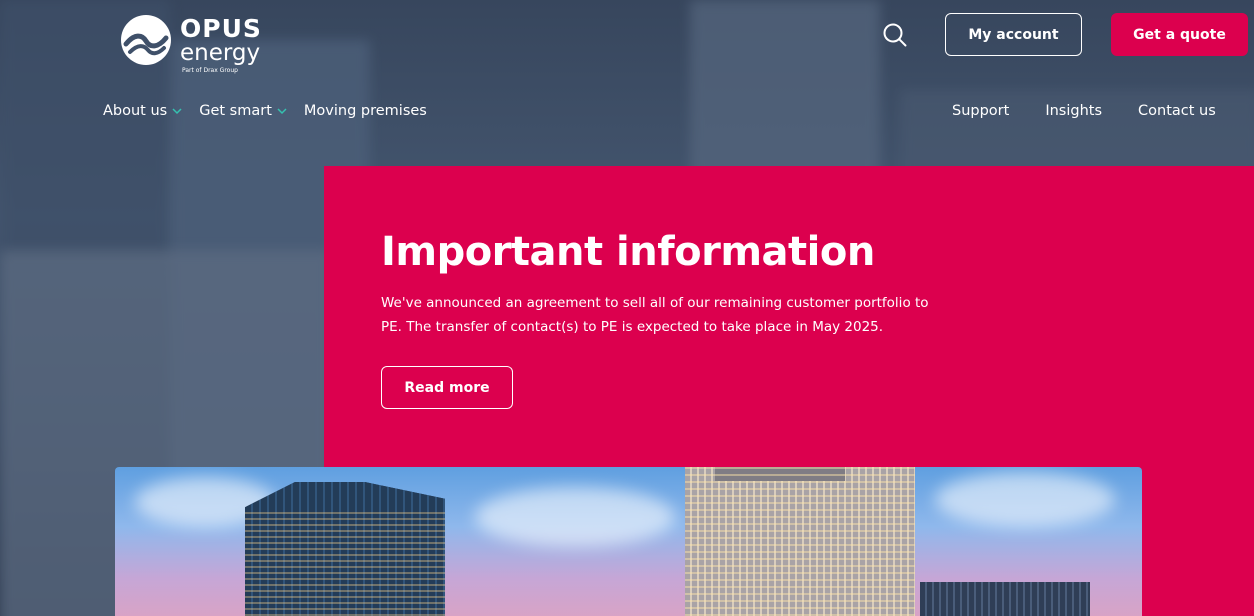  What do you see at coordinates (146, 40) in the screenshot?
I see `logo-mark-icon` at bounding box center [146, 40].